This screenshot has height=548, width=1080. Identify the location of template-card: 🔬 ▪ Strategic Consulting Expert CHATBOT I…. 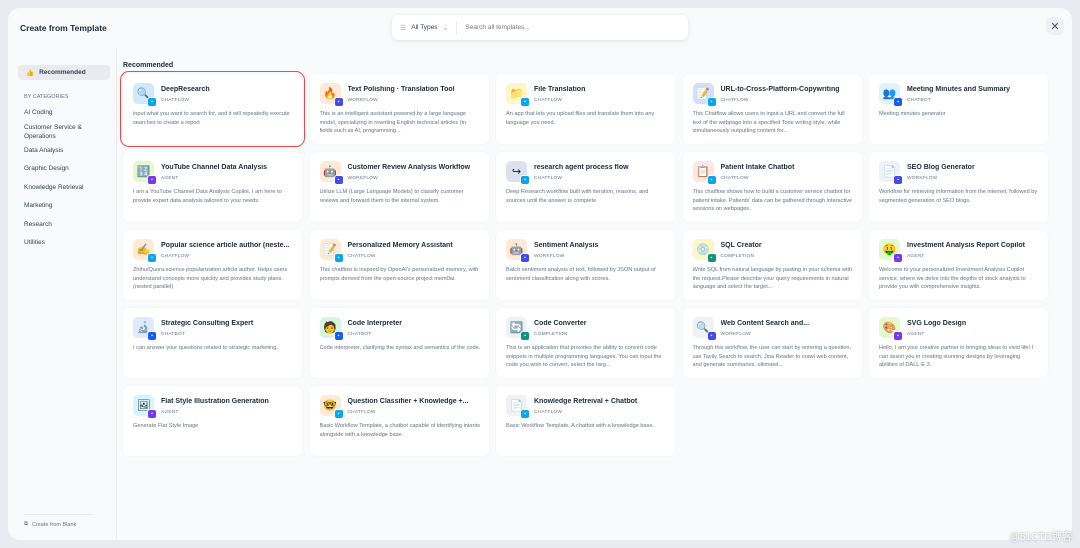
(212, 343).